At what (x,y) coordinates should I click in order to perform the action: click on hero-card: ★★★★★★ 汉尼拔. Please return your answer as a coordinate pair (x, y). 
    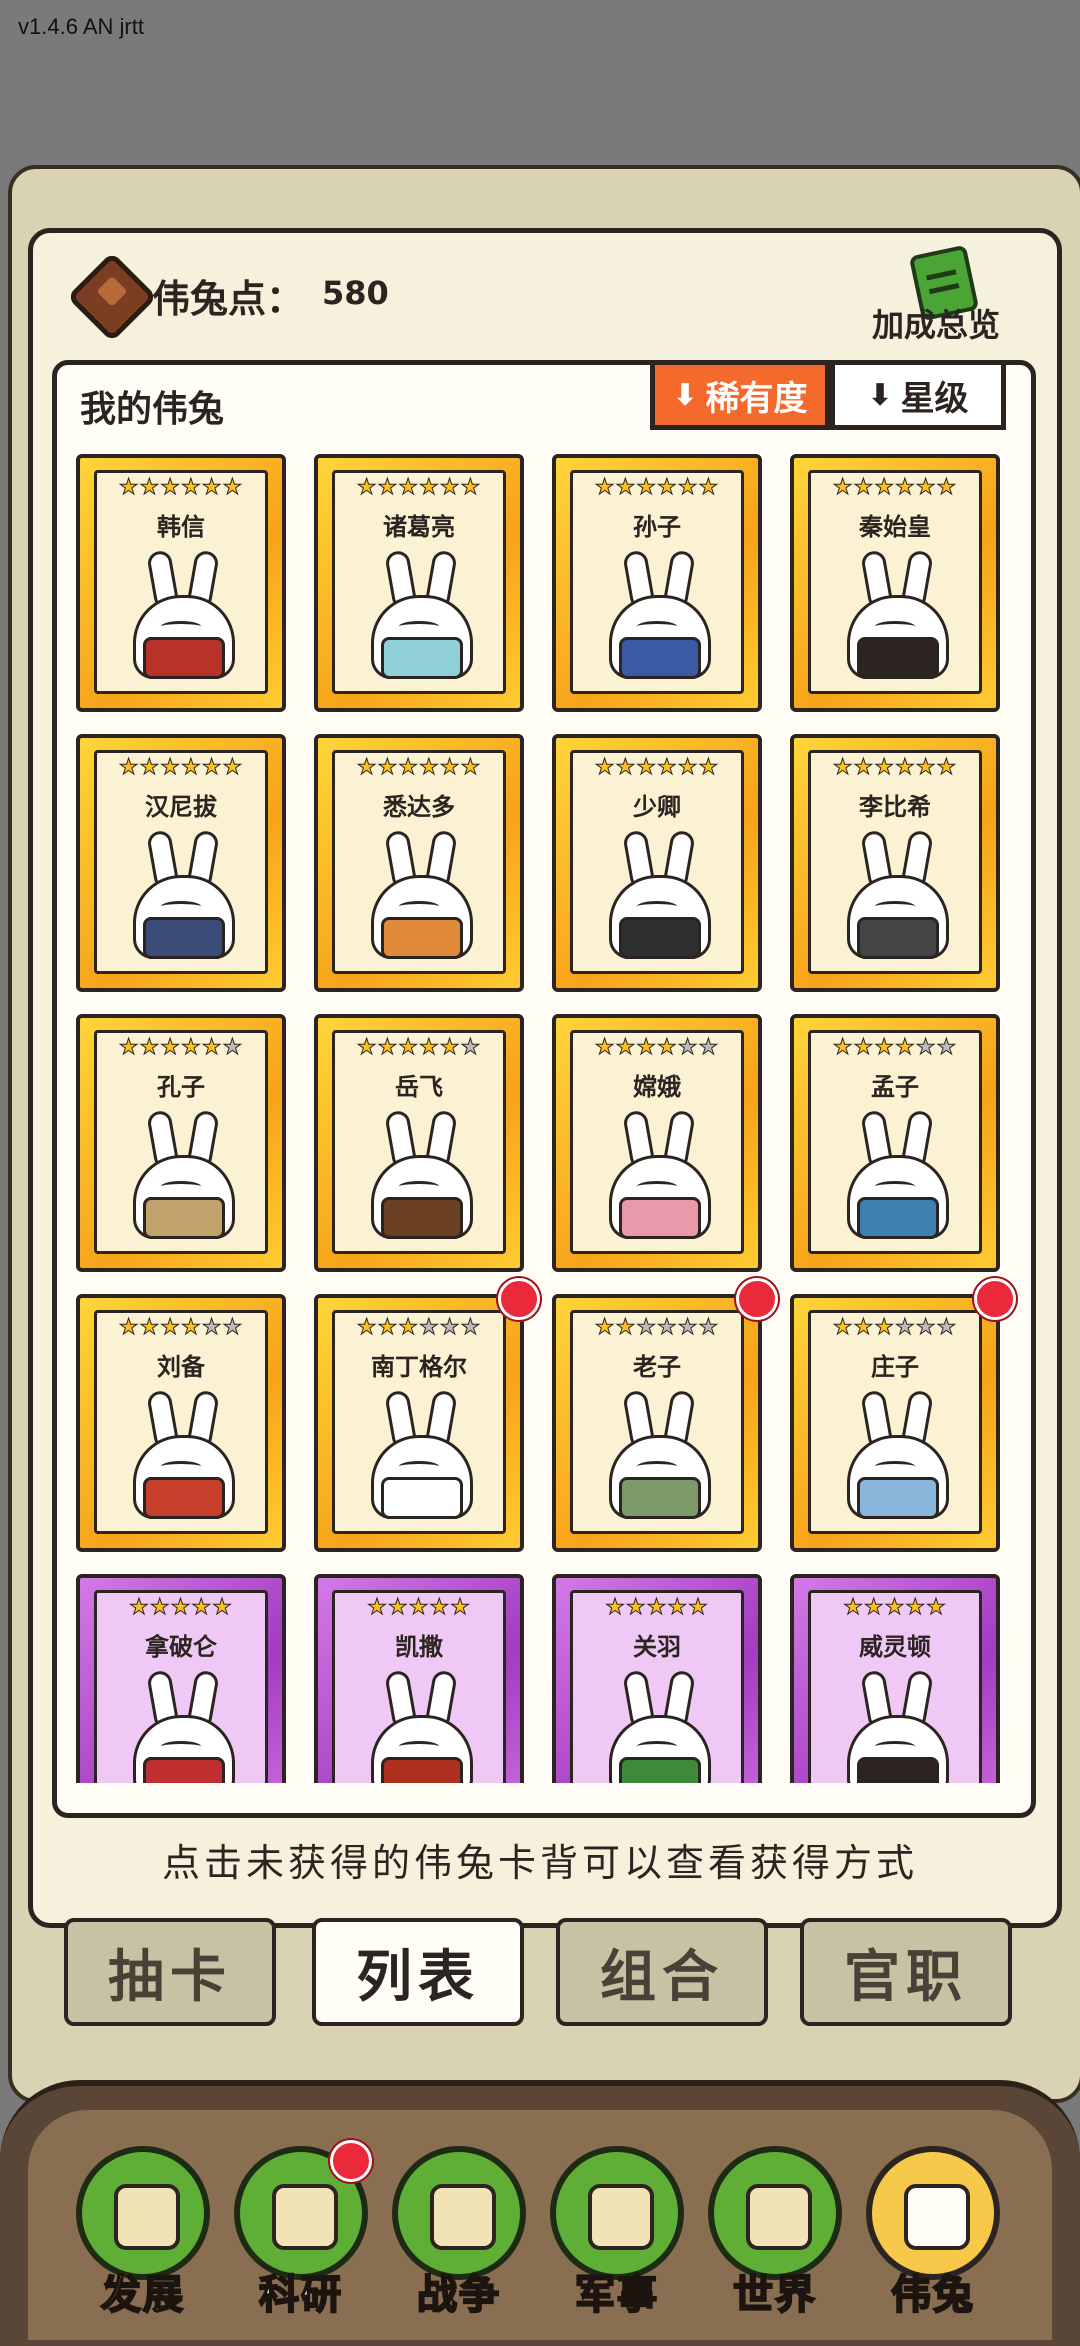
    Looking at the image, I should click on (181, 863).